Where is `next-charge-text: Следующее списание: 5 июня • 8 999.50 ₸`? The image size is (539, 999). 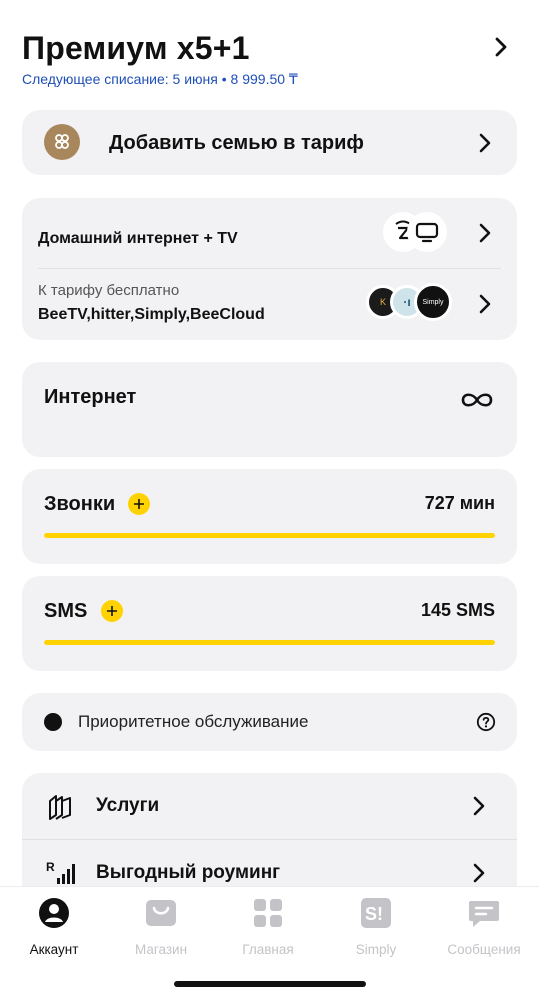
next-charge-text: Следующее списание: 5 июня • 8 999.50 ₸ is located at coordinates (160, 79).